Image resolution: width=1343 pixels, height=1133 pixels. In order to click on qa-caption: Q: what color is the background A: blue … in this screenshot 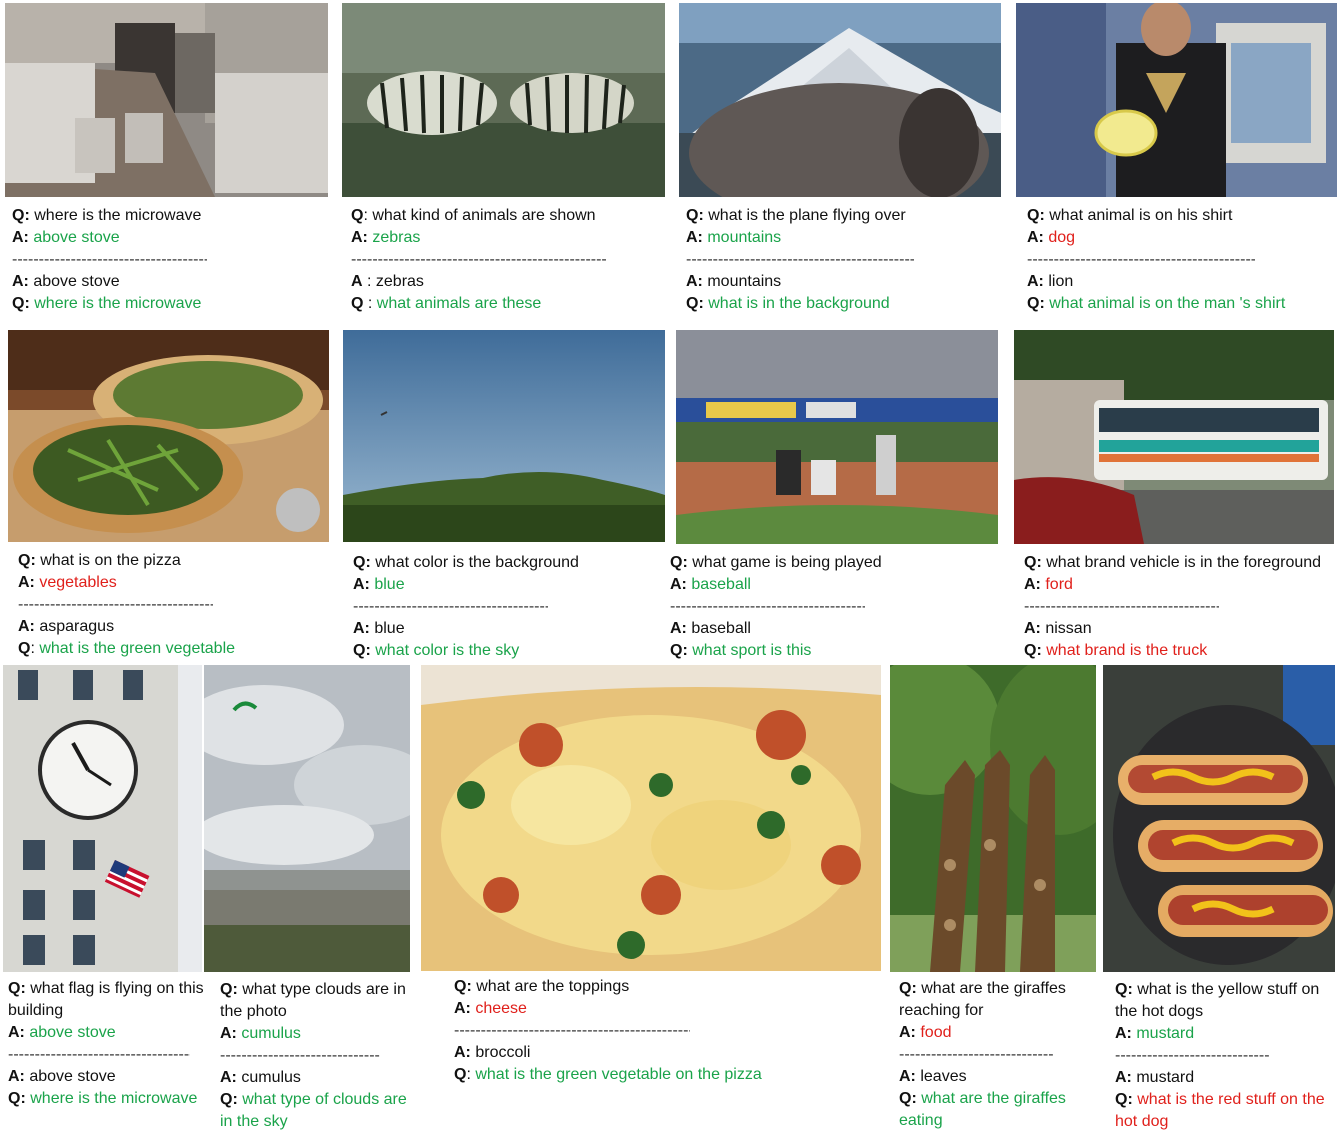, I will do `click(513, 607)`.